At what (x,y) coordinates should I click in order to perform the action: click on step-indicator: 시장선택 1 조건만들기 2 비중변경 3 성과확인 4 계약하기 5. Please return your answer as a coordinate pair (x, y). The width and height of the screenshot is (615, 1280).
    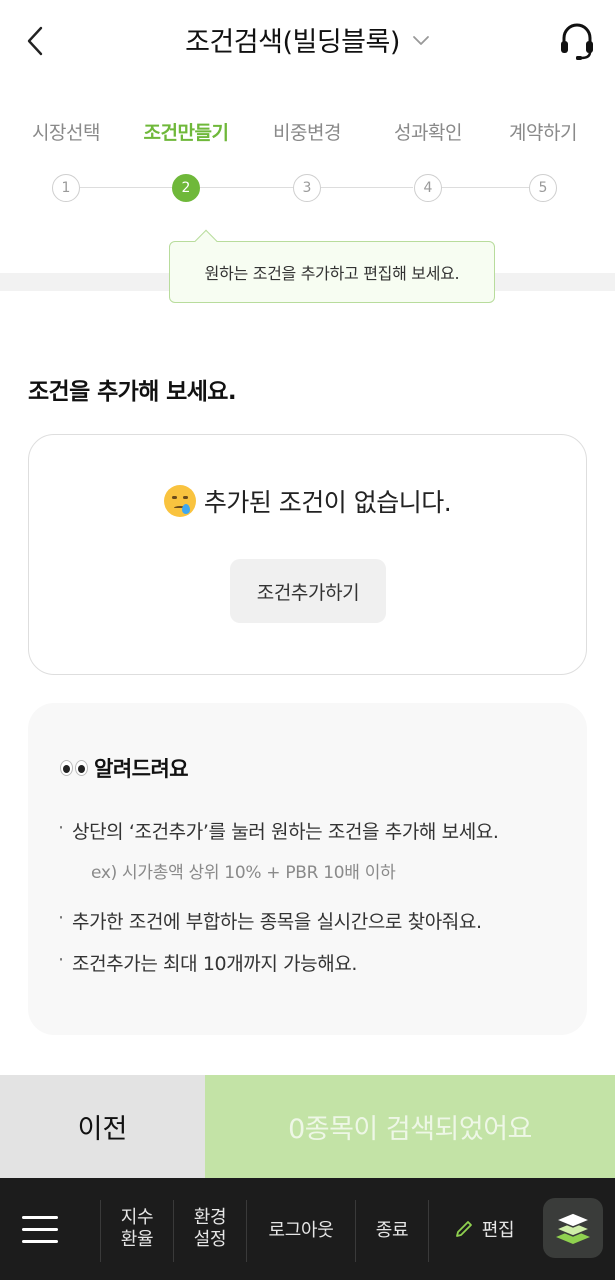
    Looking at the image, I should click on (307, 168).